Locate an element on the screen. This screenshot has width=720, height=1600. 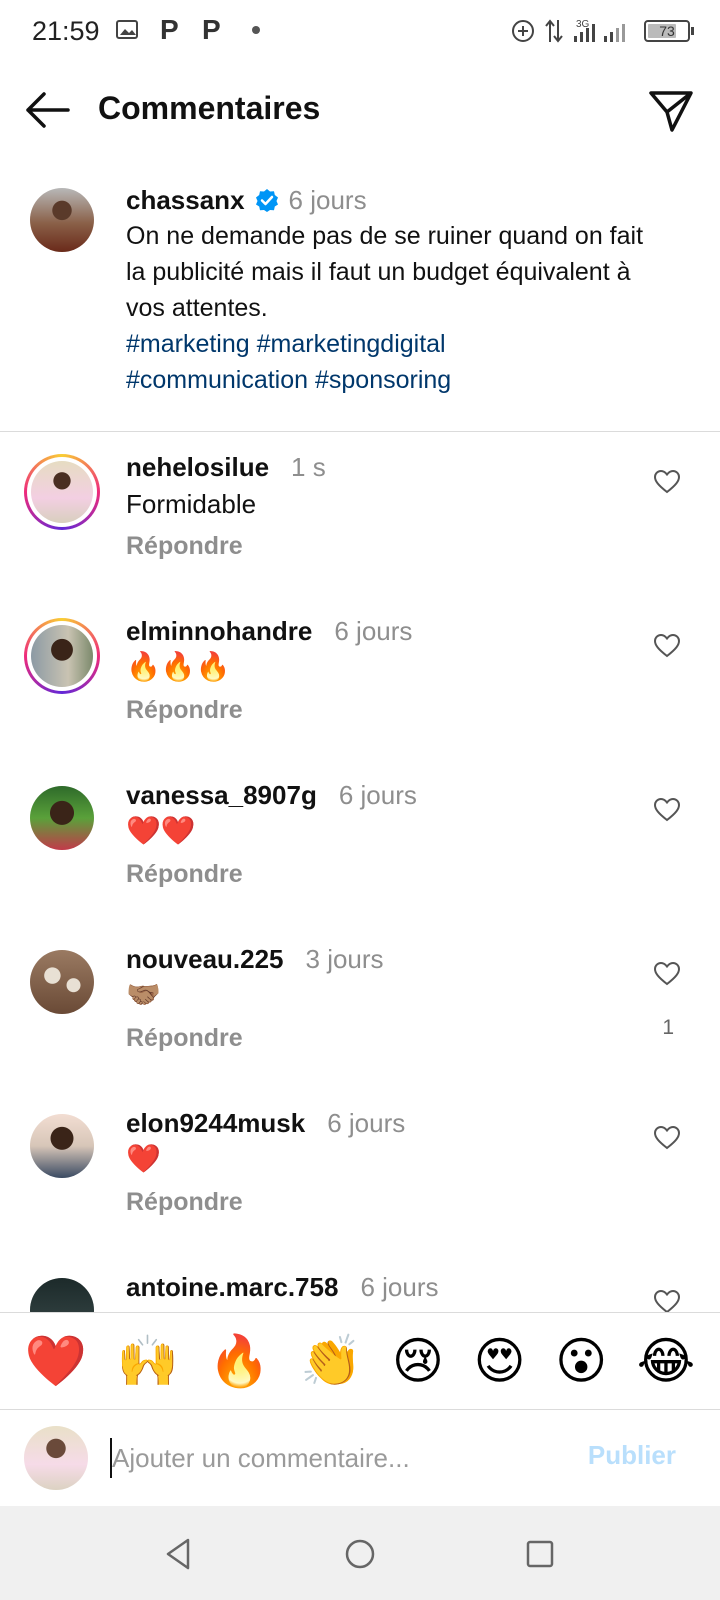
nav-home-icon is located at coordinates (360, 1554).